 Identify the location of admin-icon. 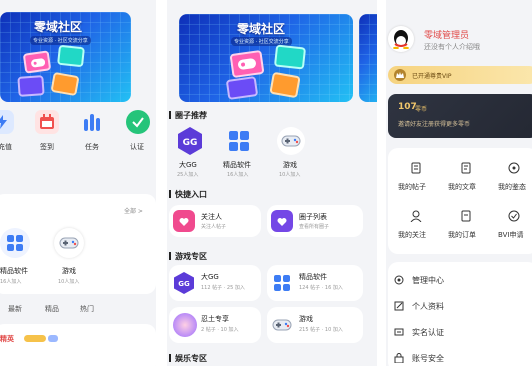
(399, 280).